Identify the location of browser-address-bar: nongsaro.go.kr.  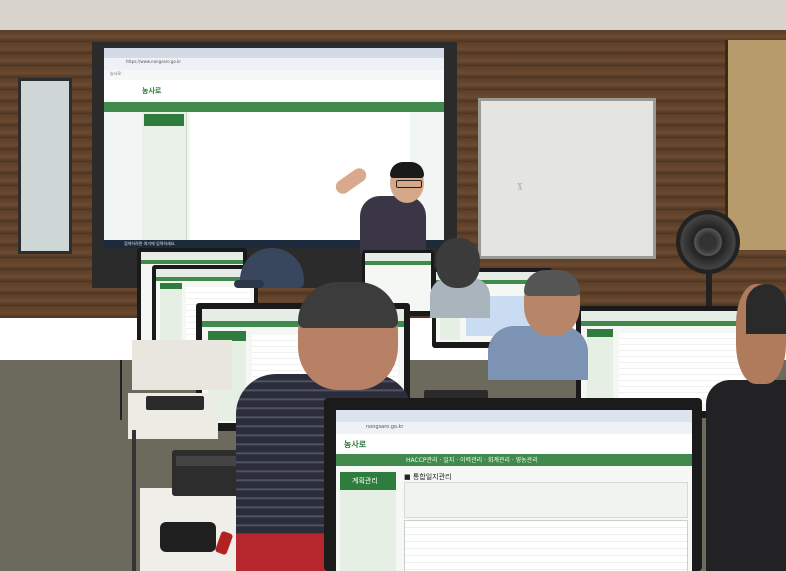
(514, 428).